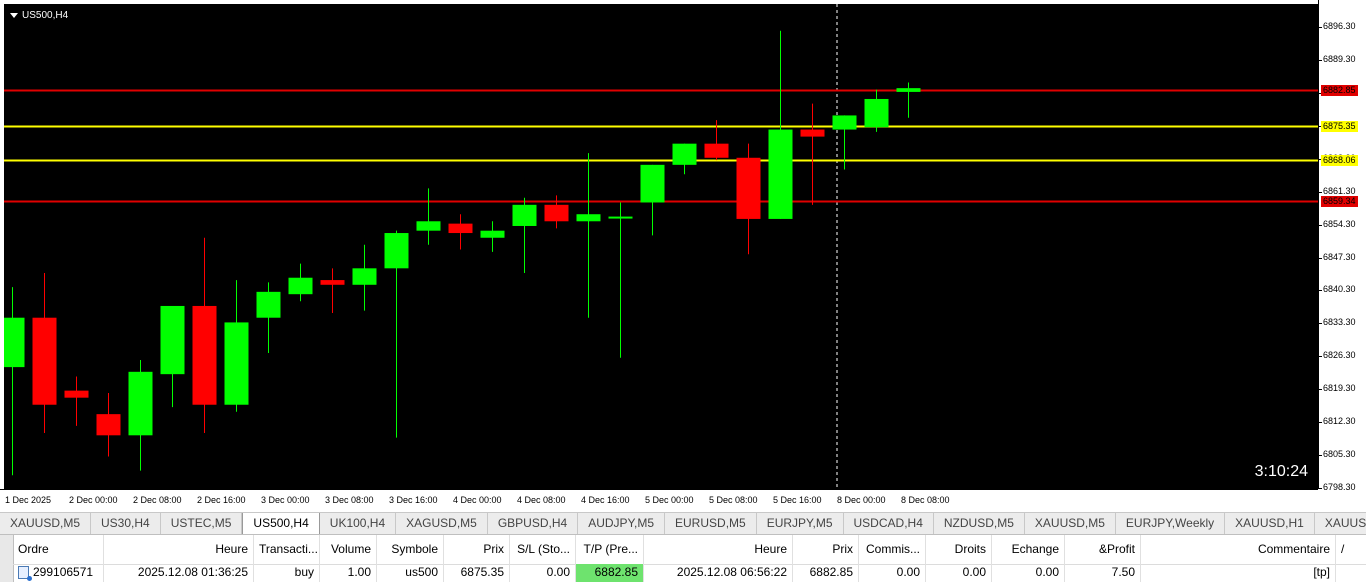 The image size is (1366, 582). I want to click on chart-tab: EURUSD,M5, so click(711, 523).